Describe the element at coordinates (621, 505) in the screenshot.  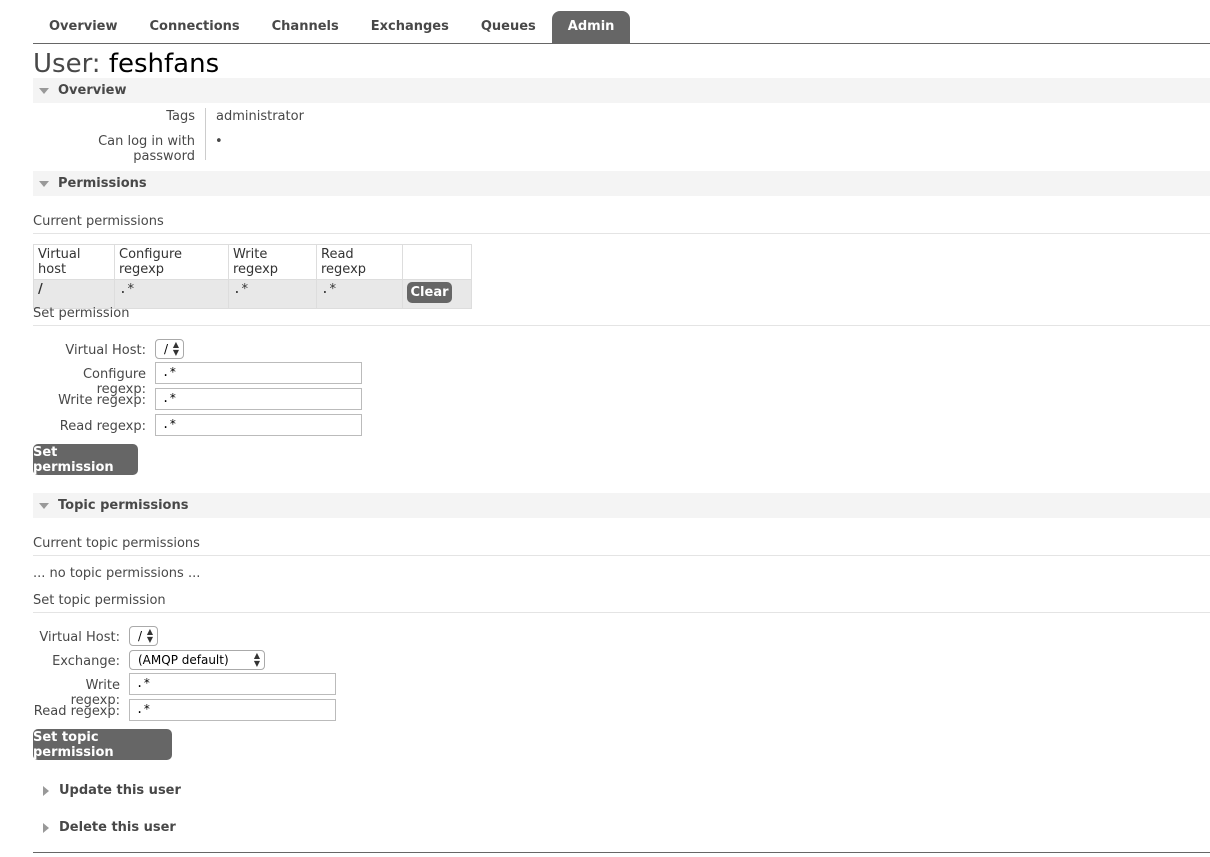
I see `section-topic-permissions-header: Topic permissions` at that location.